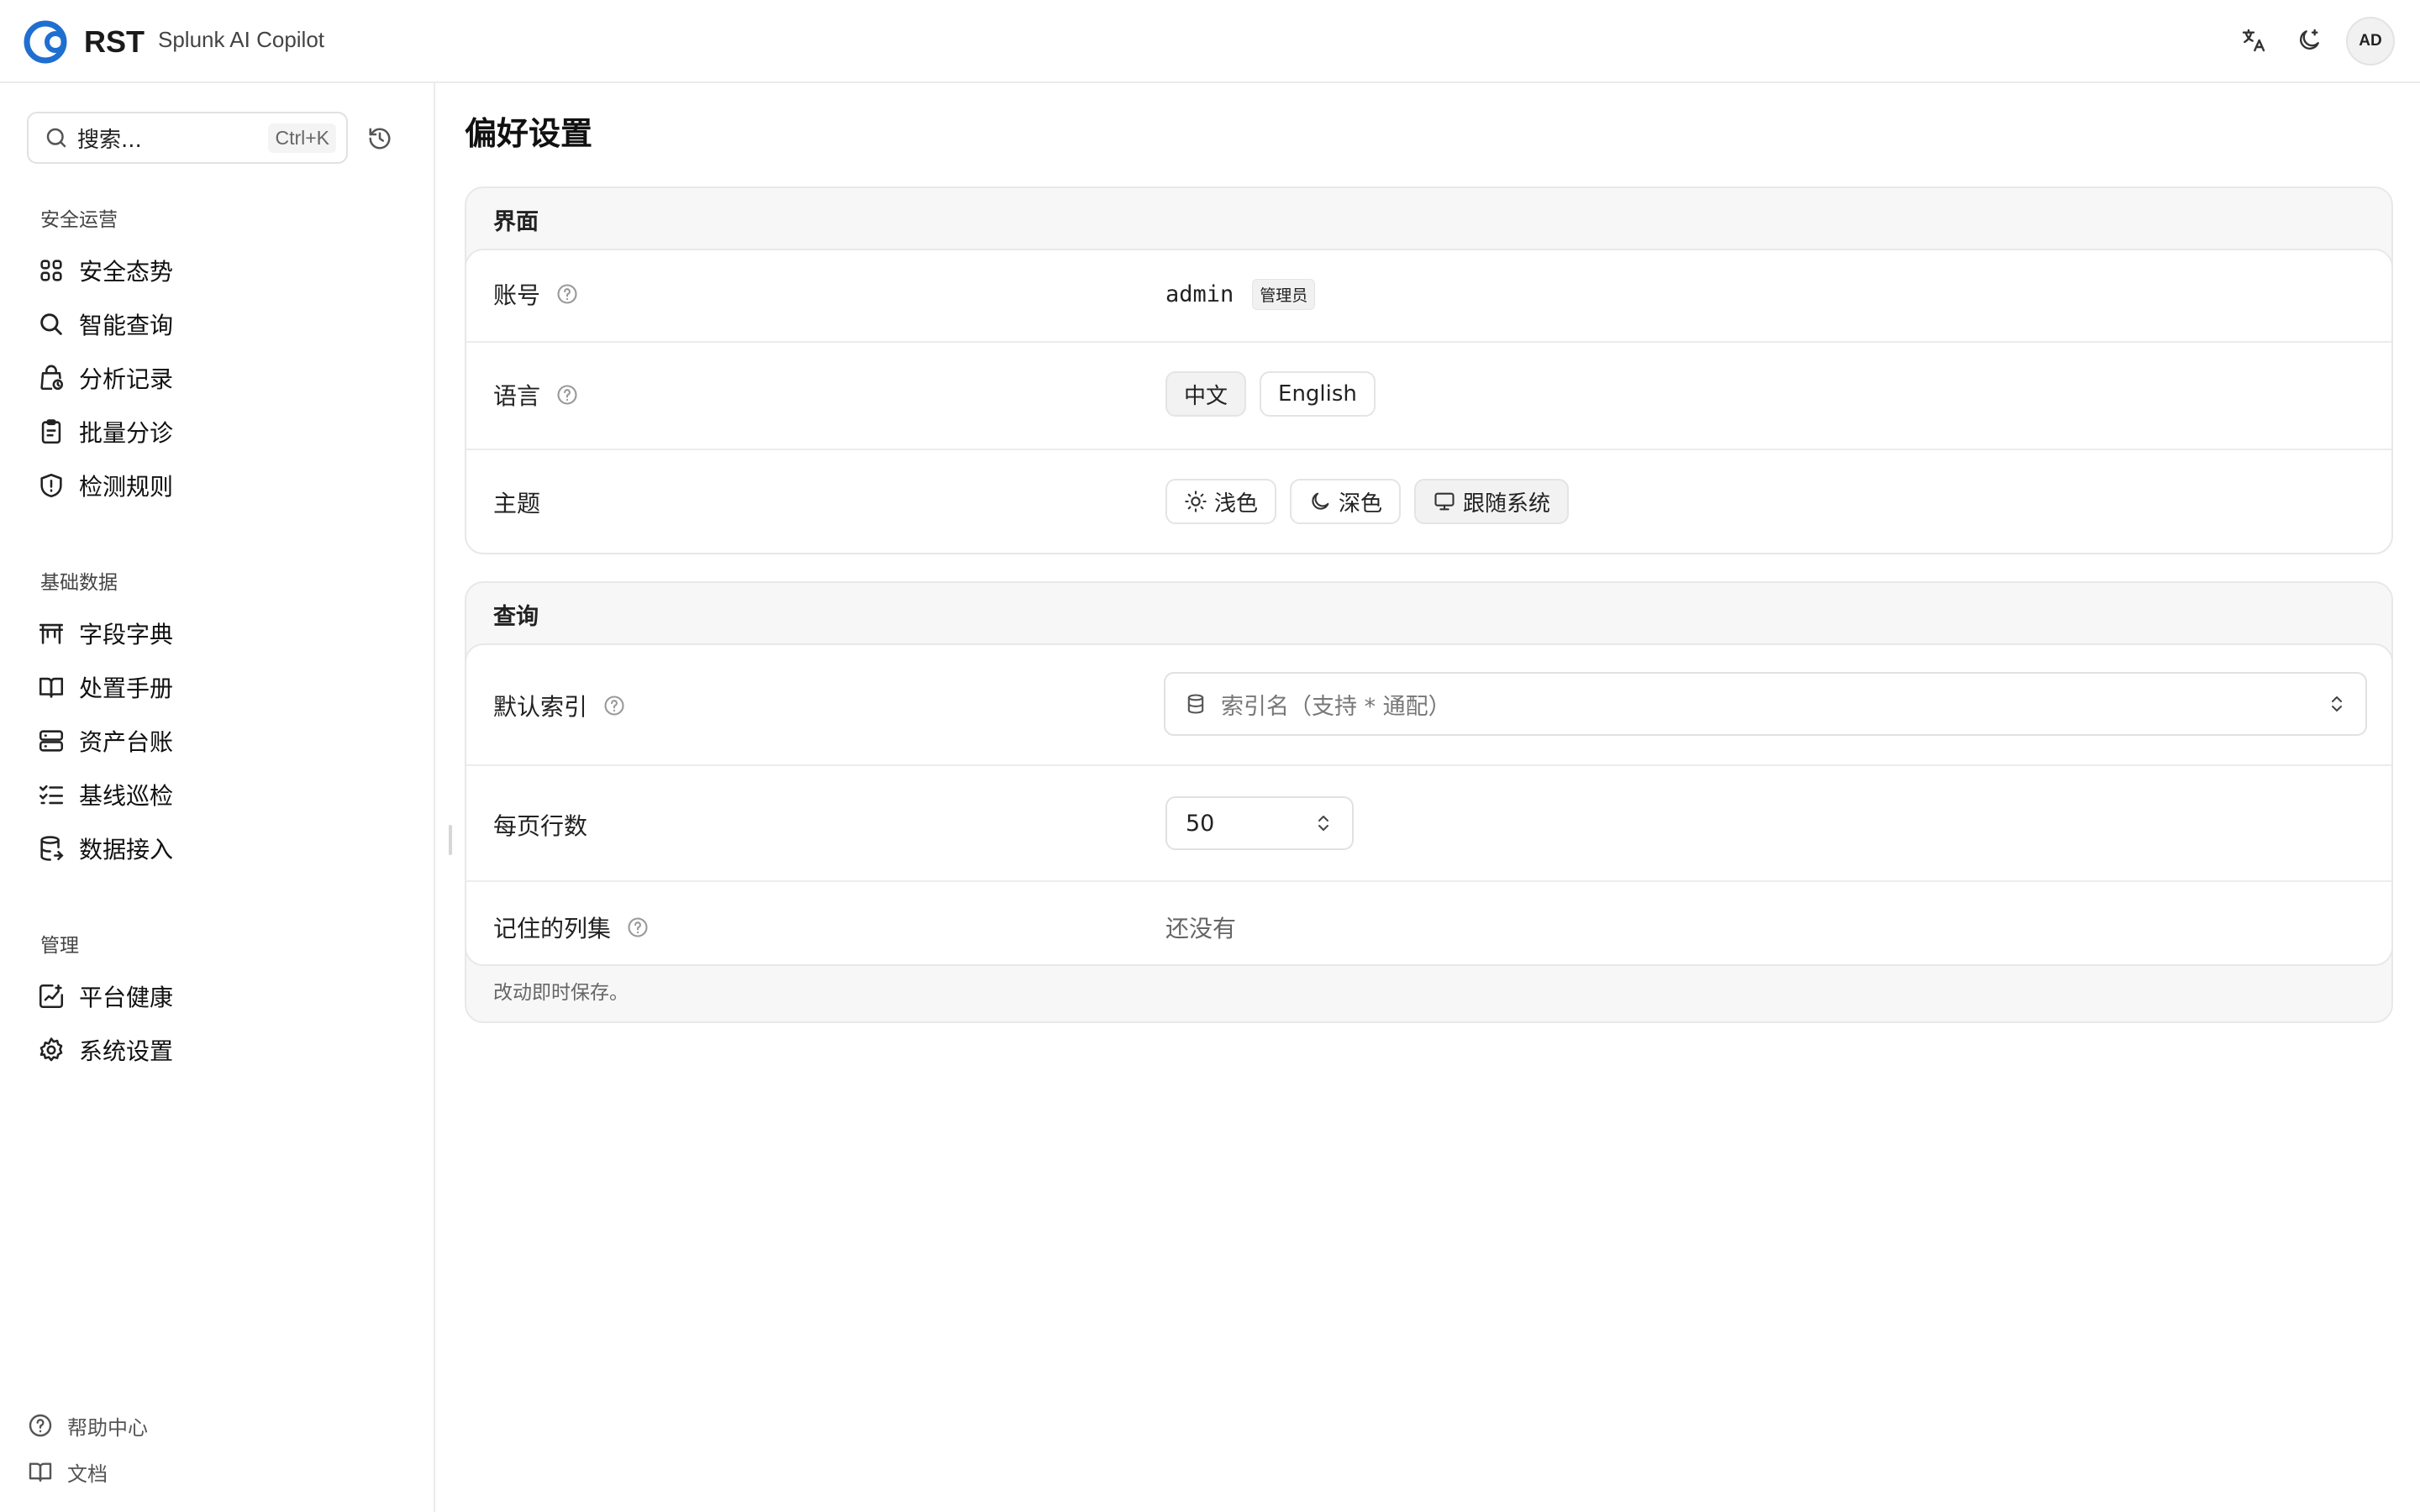 This screenshot has width=2420, height=1512. Describe the element at coordinates (561, 993) in the screenshot. I see `autosave-note: 改动即时保存。` at that location.